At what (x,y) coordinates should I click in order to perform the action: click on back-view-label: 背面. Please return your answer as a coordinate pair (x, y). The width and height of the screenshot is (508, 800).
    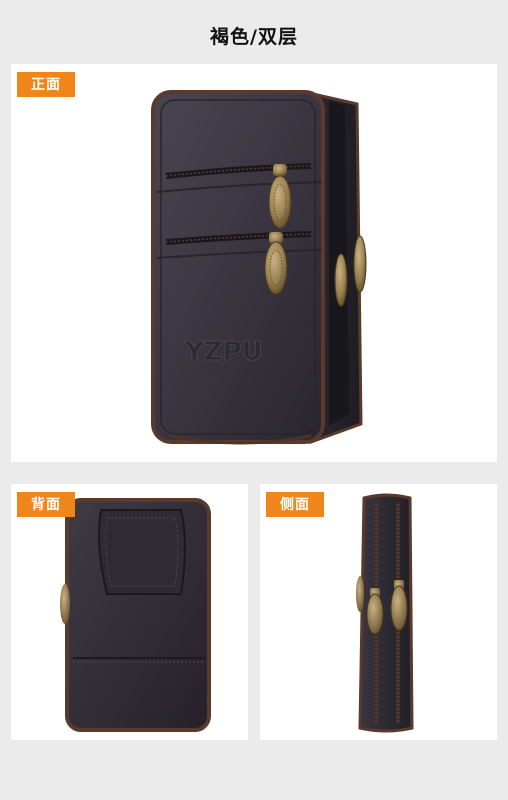
    Looking at the image, I should click on (46, 504).